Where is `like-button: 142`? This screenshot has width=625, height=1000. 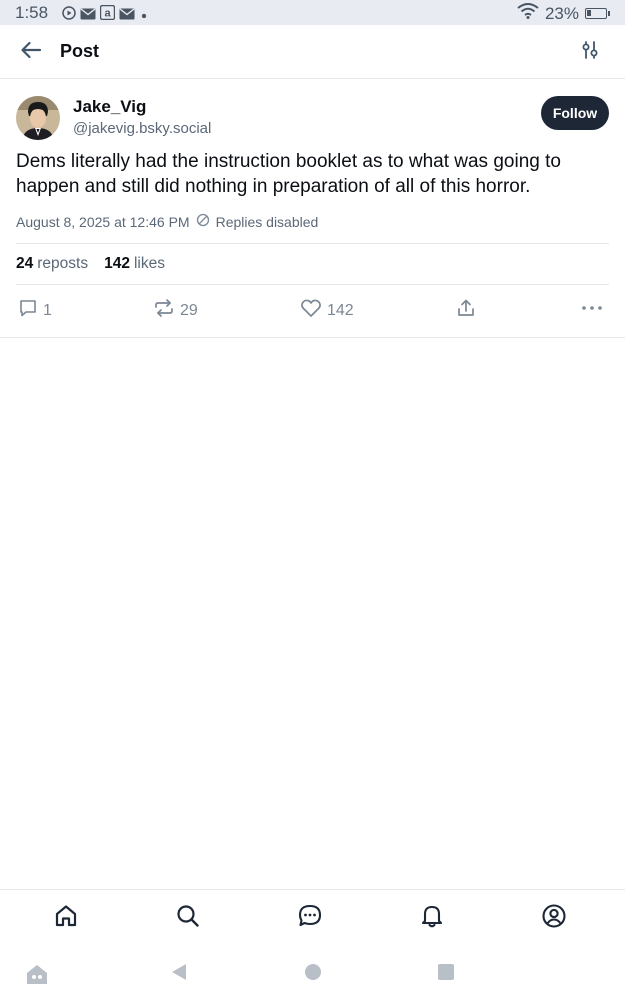 like-button: 142 is located at coordinates (327, 310).